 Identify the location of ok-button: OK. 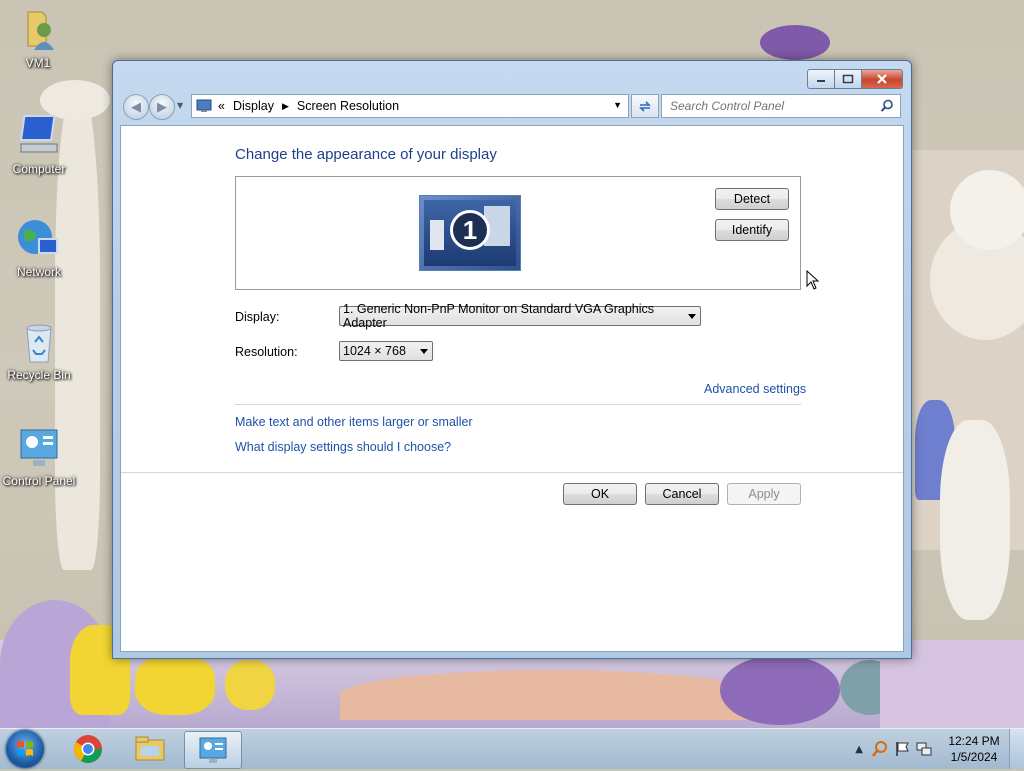
(600, 494).